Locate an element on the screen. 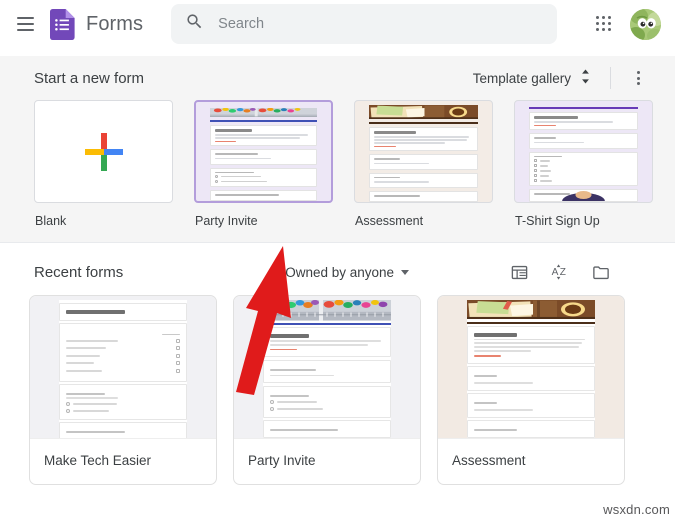 The width and height of the screenshot is (675, 520). owner-filter-dropdown: Owned by anyone is located at coordinates (347, 272).